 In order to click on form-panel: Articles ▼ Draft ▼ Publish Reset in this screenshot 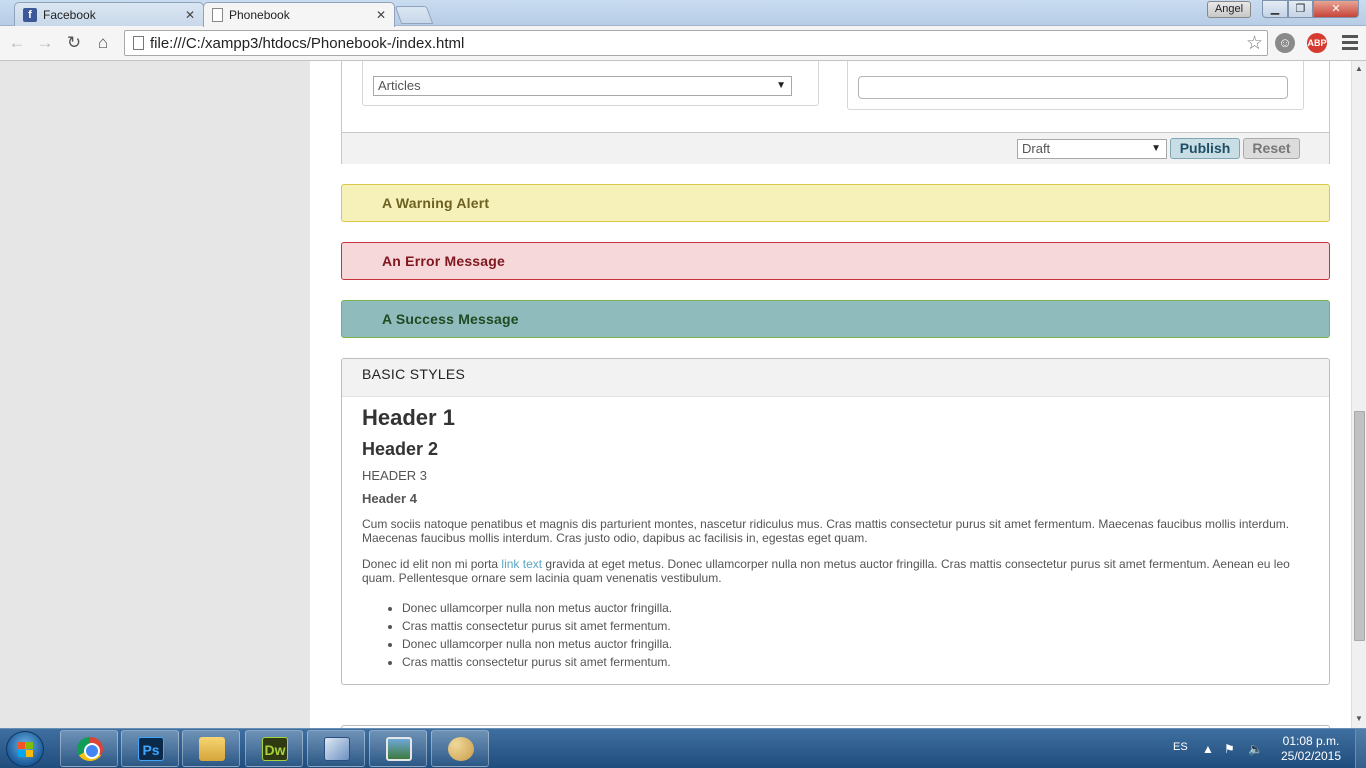, I will do `click(835, 112)`.